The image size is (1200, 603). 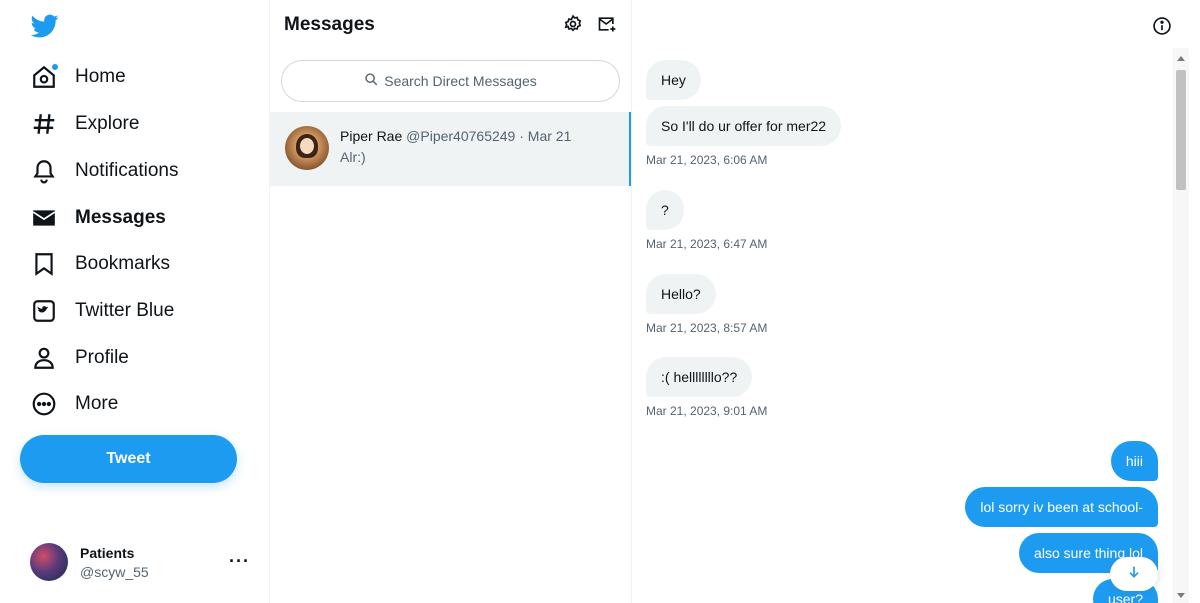 What do you see at coordinates (707, 411) in the screenshot?
I see `message-timestamp: Mar 21, 2023, 9:01 AM` at bounding box center [707, 411].